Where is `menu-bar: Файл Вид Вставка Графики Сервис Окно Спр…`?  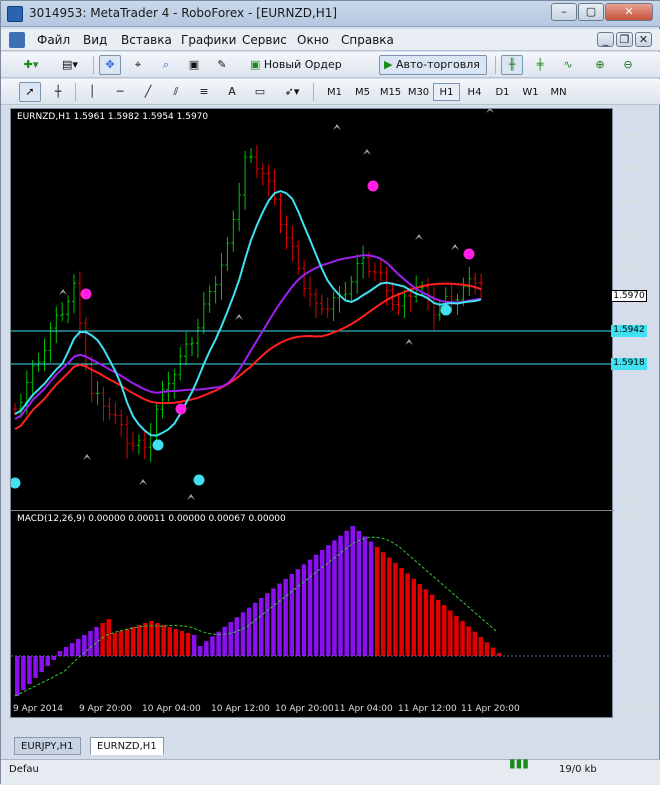
menu-bar: Файл Вид Вставка Графики Сервис Окно Спр… is located at coordinates (330, 40).